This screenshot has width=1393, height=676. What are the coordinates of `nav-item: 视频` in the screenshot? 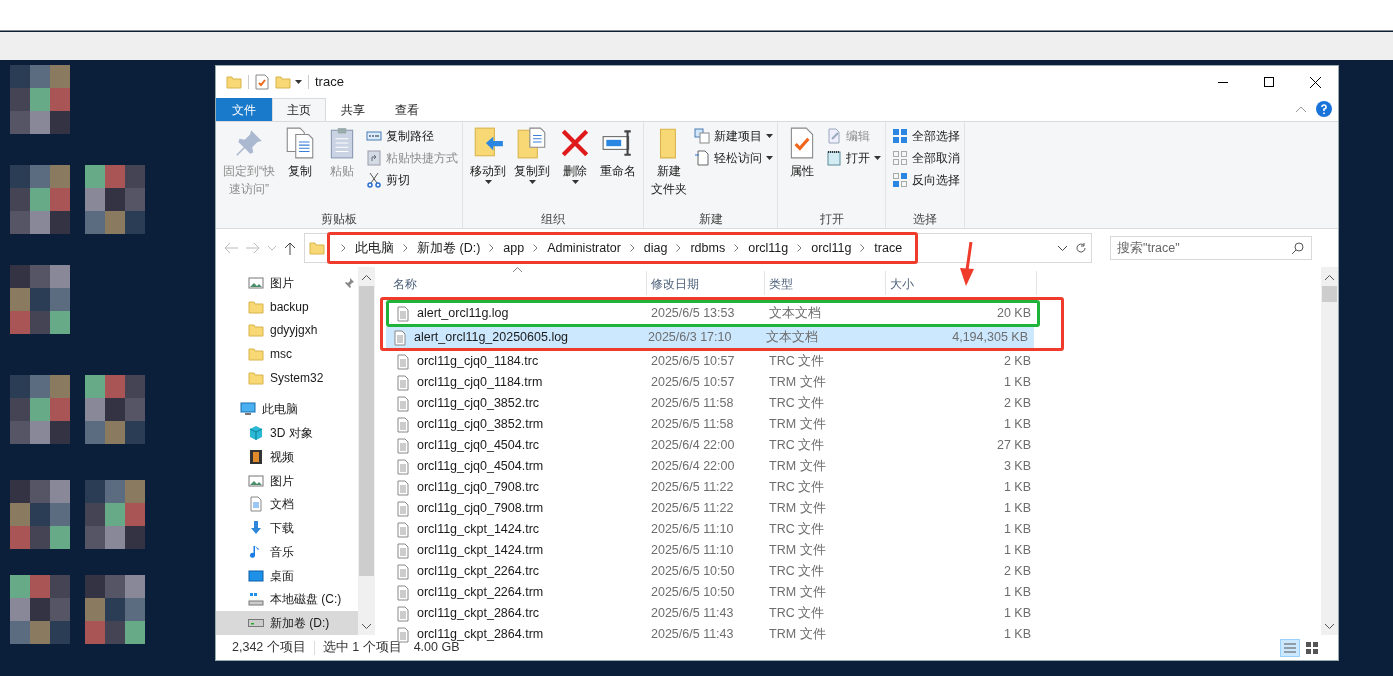 It's located at (287, 457).